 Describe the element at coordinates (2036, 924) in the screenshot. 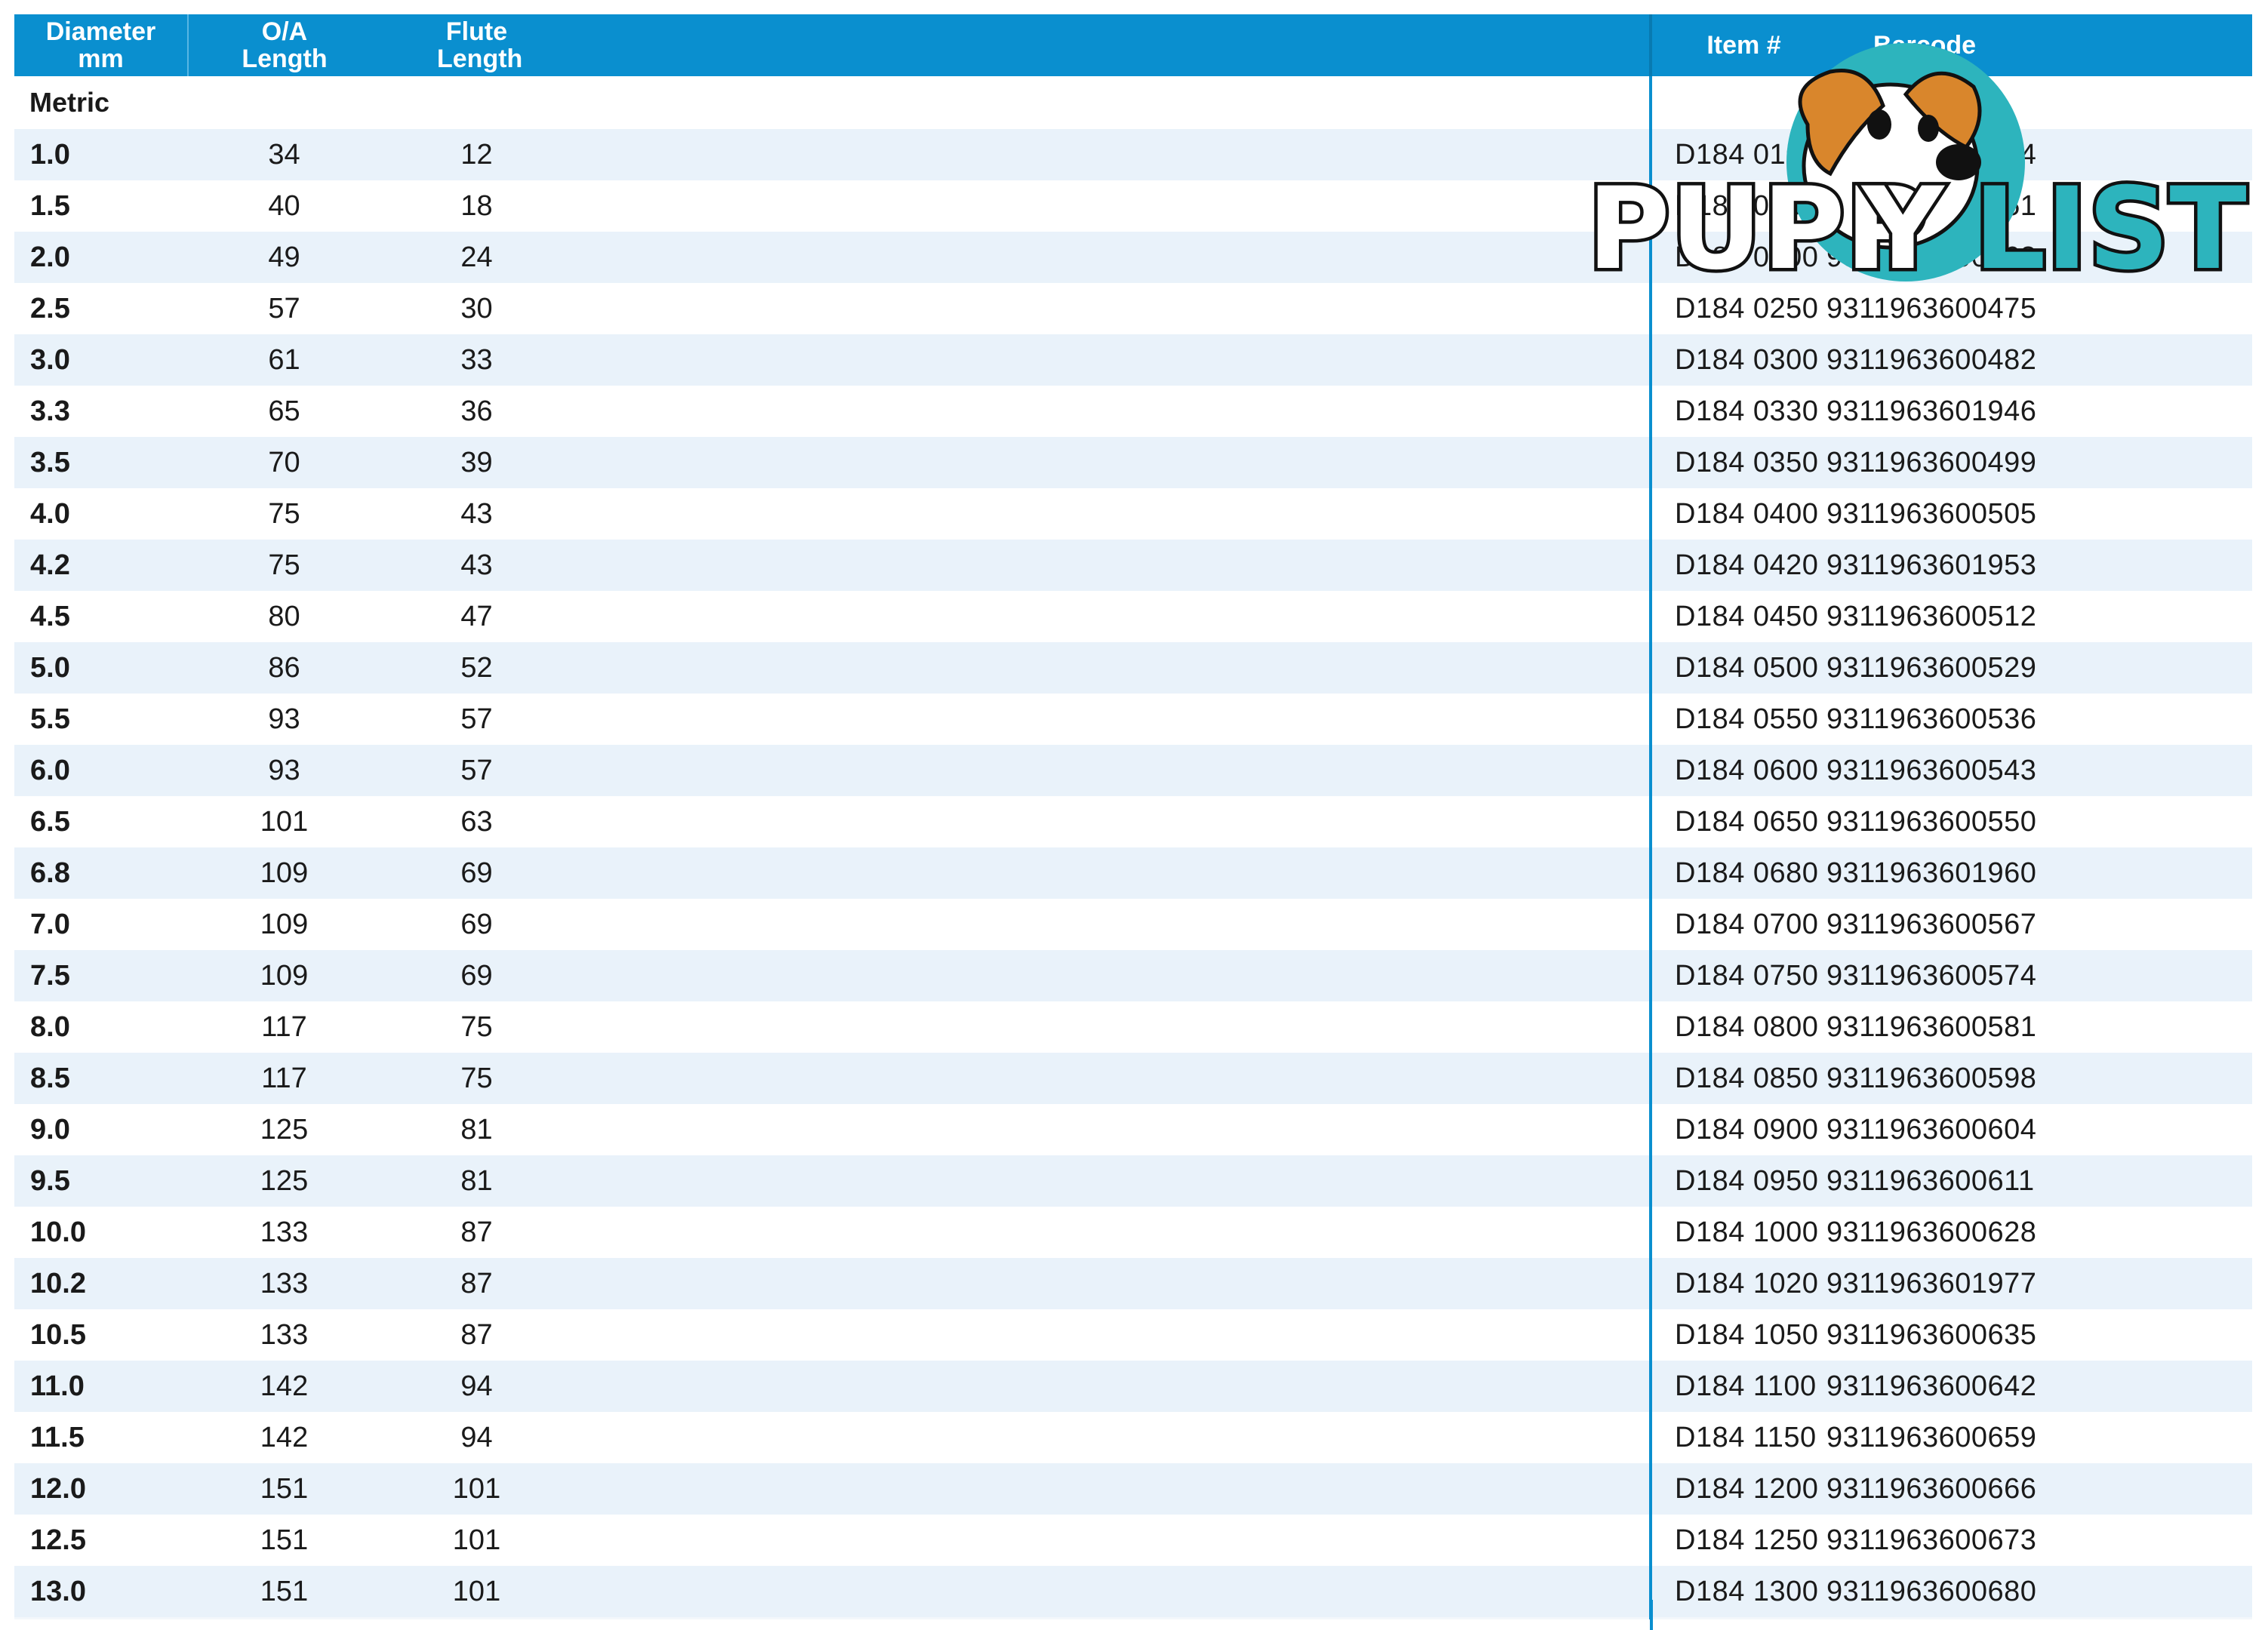

I see `barcode-cell: 9311963600567` at that location.